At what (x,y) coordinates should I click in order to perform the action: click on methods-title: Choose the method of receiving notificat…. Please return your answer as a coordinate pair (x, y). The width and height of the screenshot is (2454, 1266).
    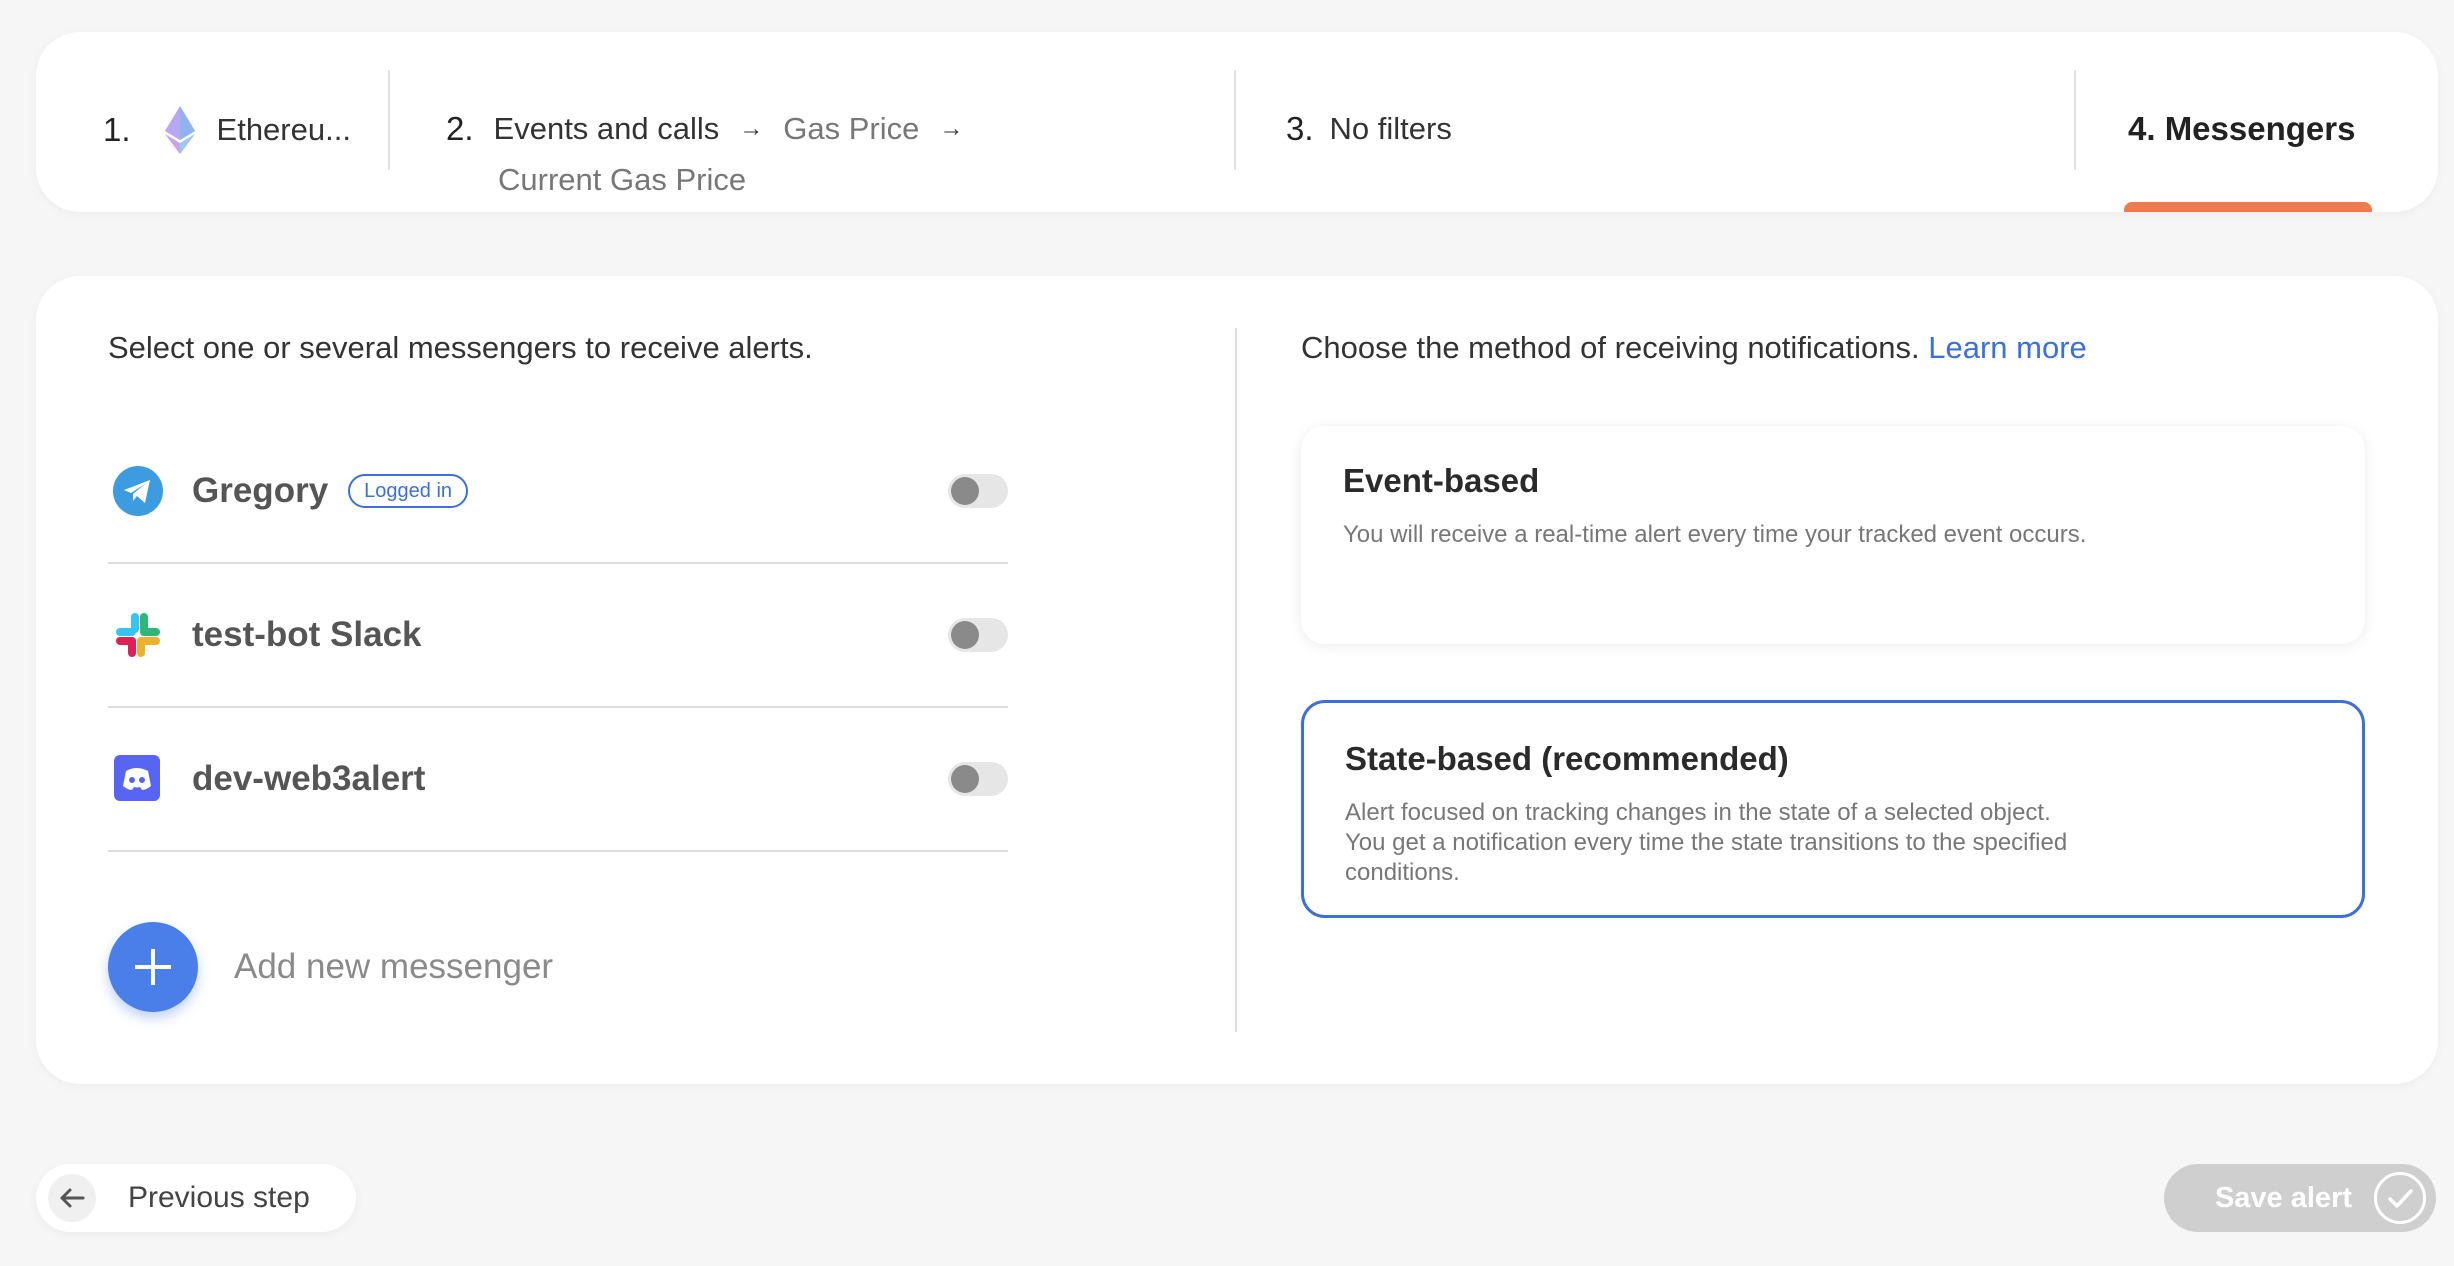
    Looking at the image, I should click on (1694, 348).